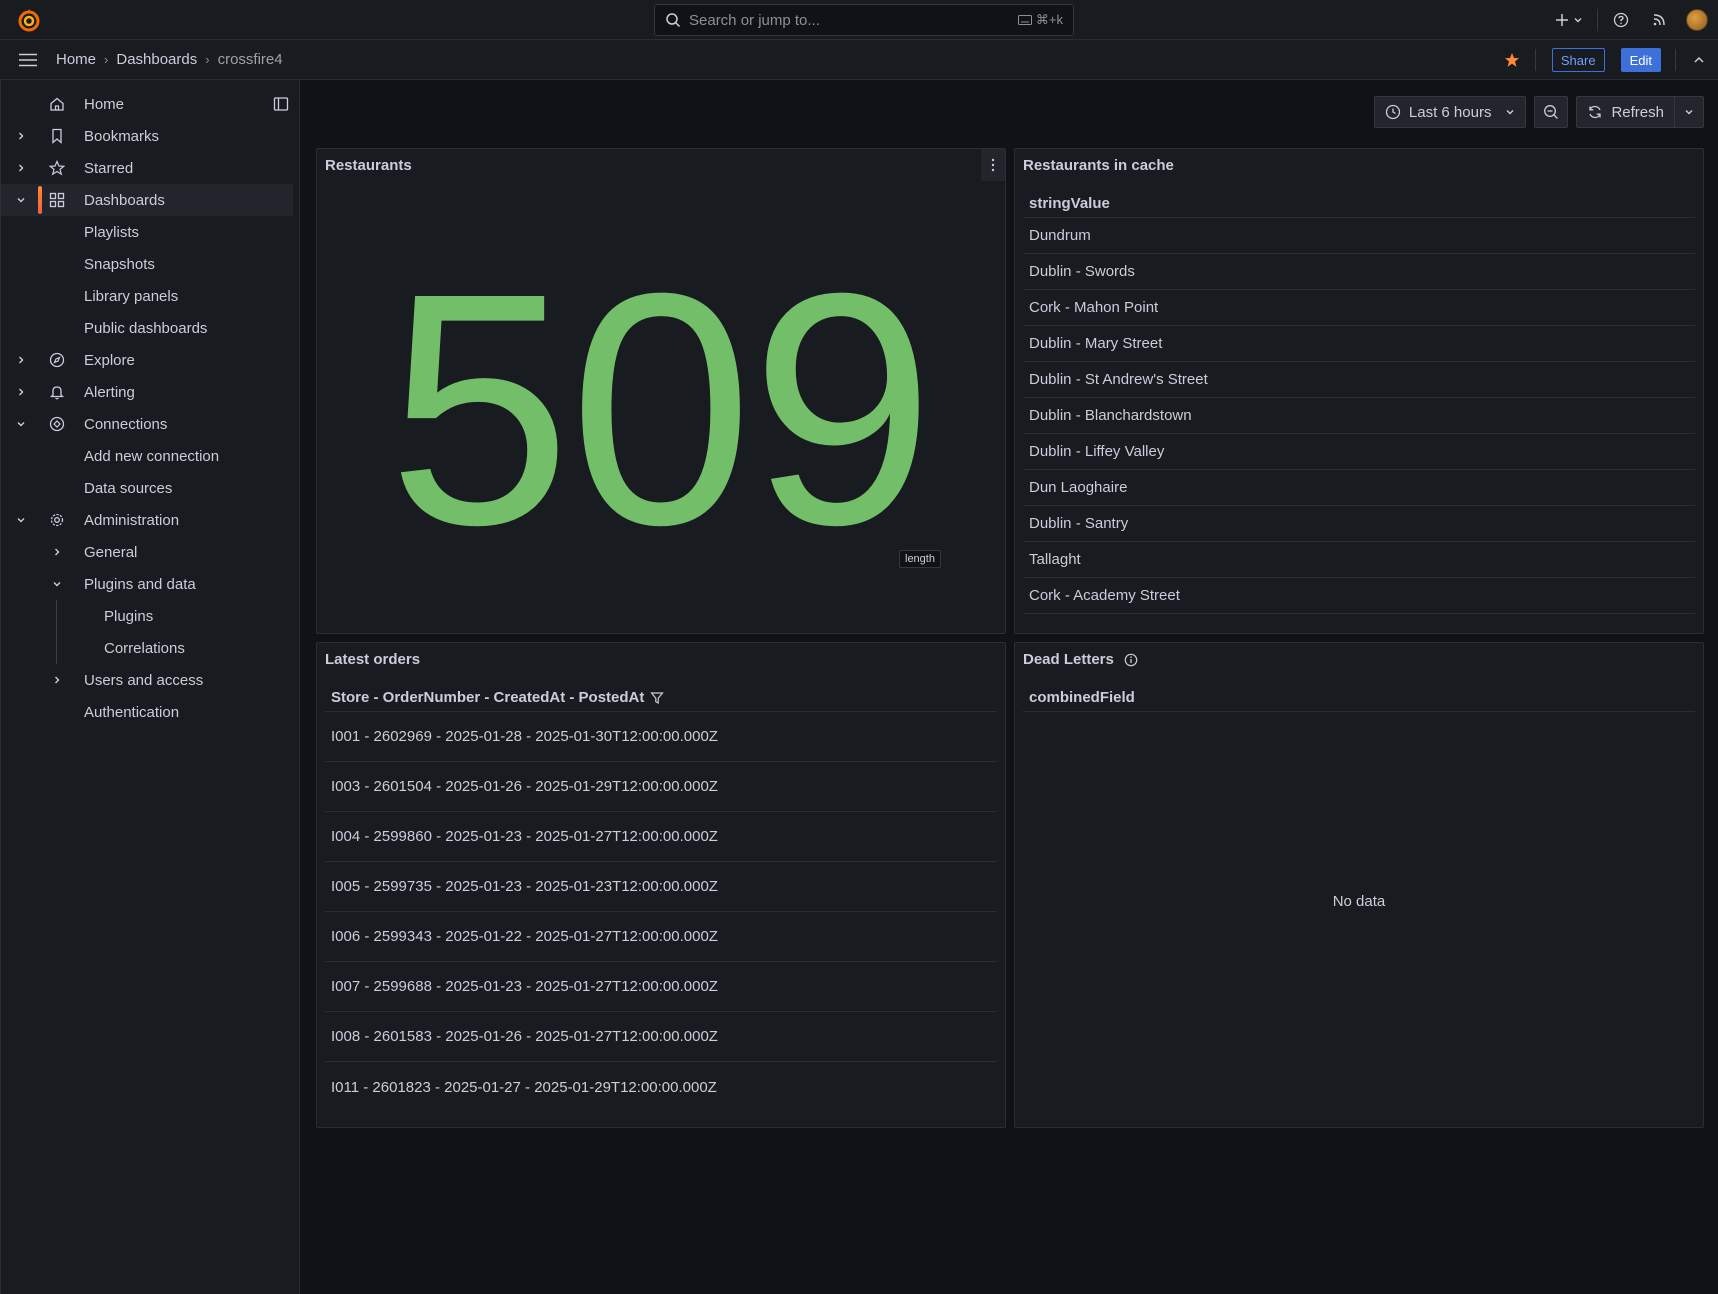 The image size is (1718, 1294). Describe the element at coordinates (1080, 659) in the screenshot. I see `panel-title-wrapper: Dead Letters` at that location.